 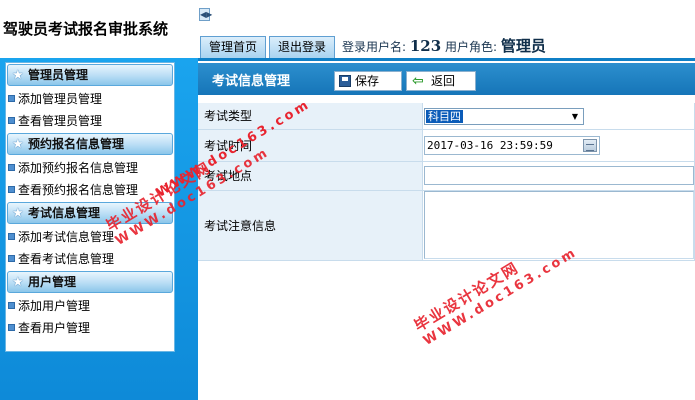 I want to click on sidebar-item-add-exam: 添加考试信息管理, so click(x=90, y=237).